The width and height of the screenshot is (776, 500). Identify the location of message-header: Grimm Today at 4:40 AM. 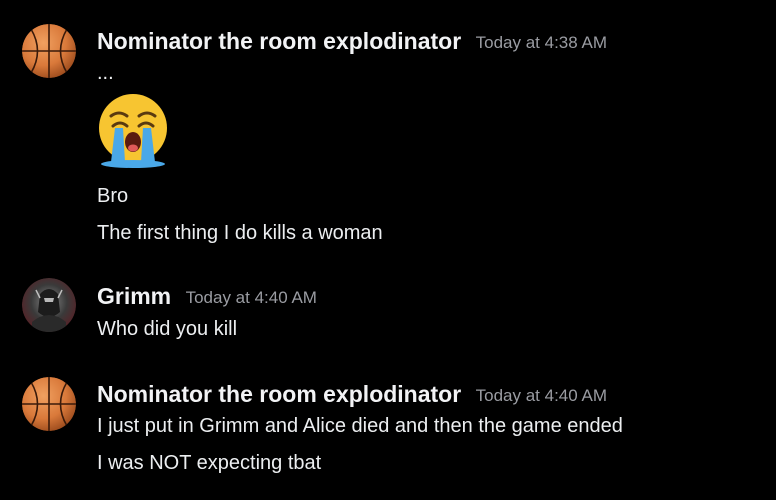
(207, 296).